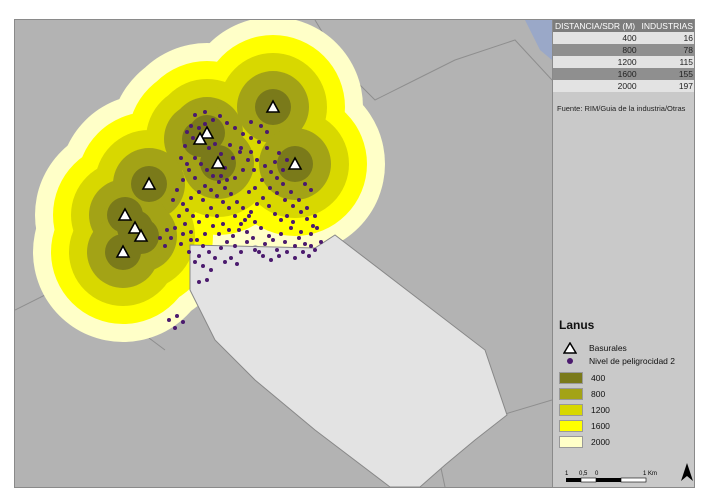  Describe the element at coordinates (567, 474) in the screenshot. I see `scale-tick: 1` at that location.